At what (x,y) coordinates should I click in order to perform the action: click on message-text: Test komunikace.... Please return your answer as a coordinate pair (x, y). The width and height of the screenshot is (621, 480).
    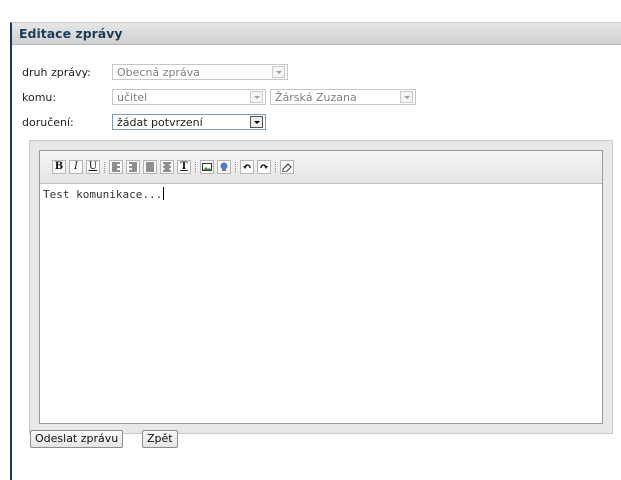
    Looking at the image, I should click on (103, 194).